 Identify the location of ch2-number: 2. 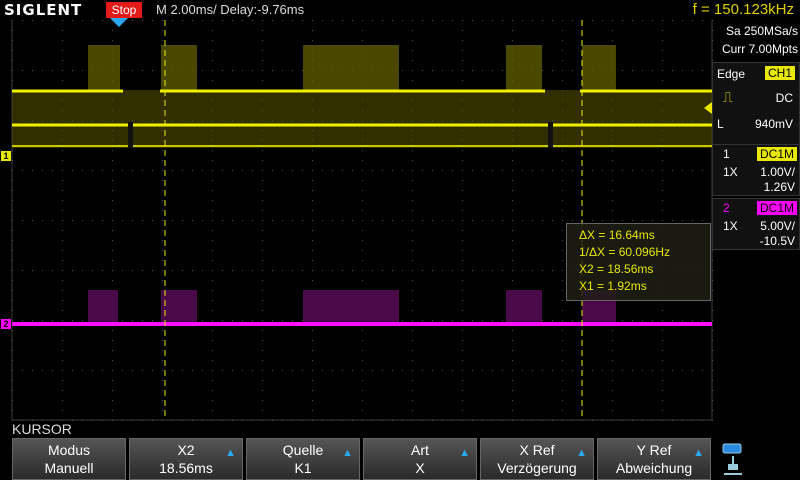
(726, 208).